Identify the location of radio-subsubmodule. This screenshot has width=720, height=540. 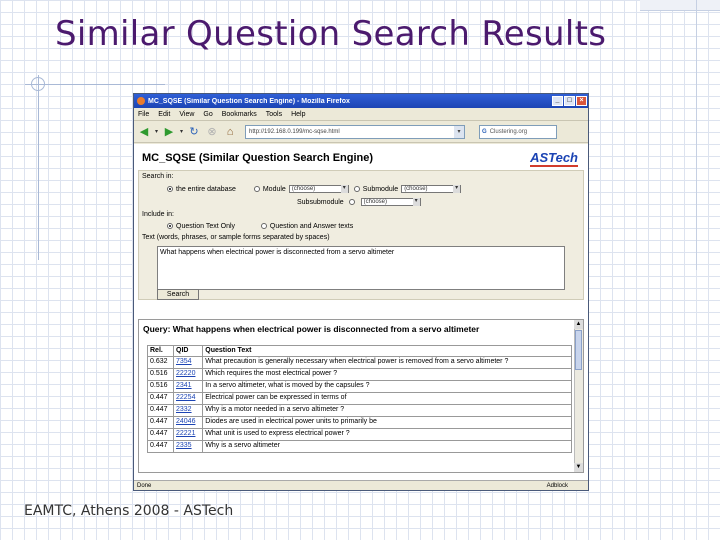
(351, 202).